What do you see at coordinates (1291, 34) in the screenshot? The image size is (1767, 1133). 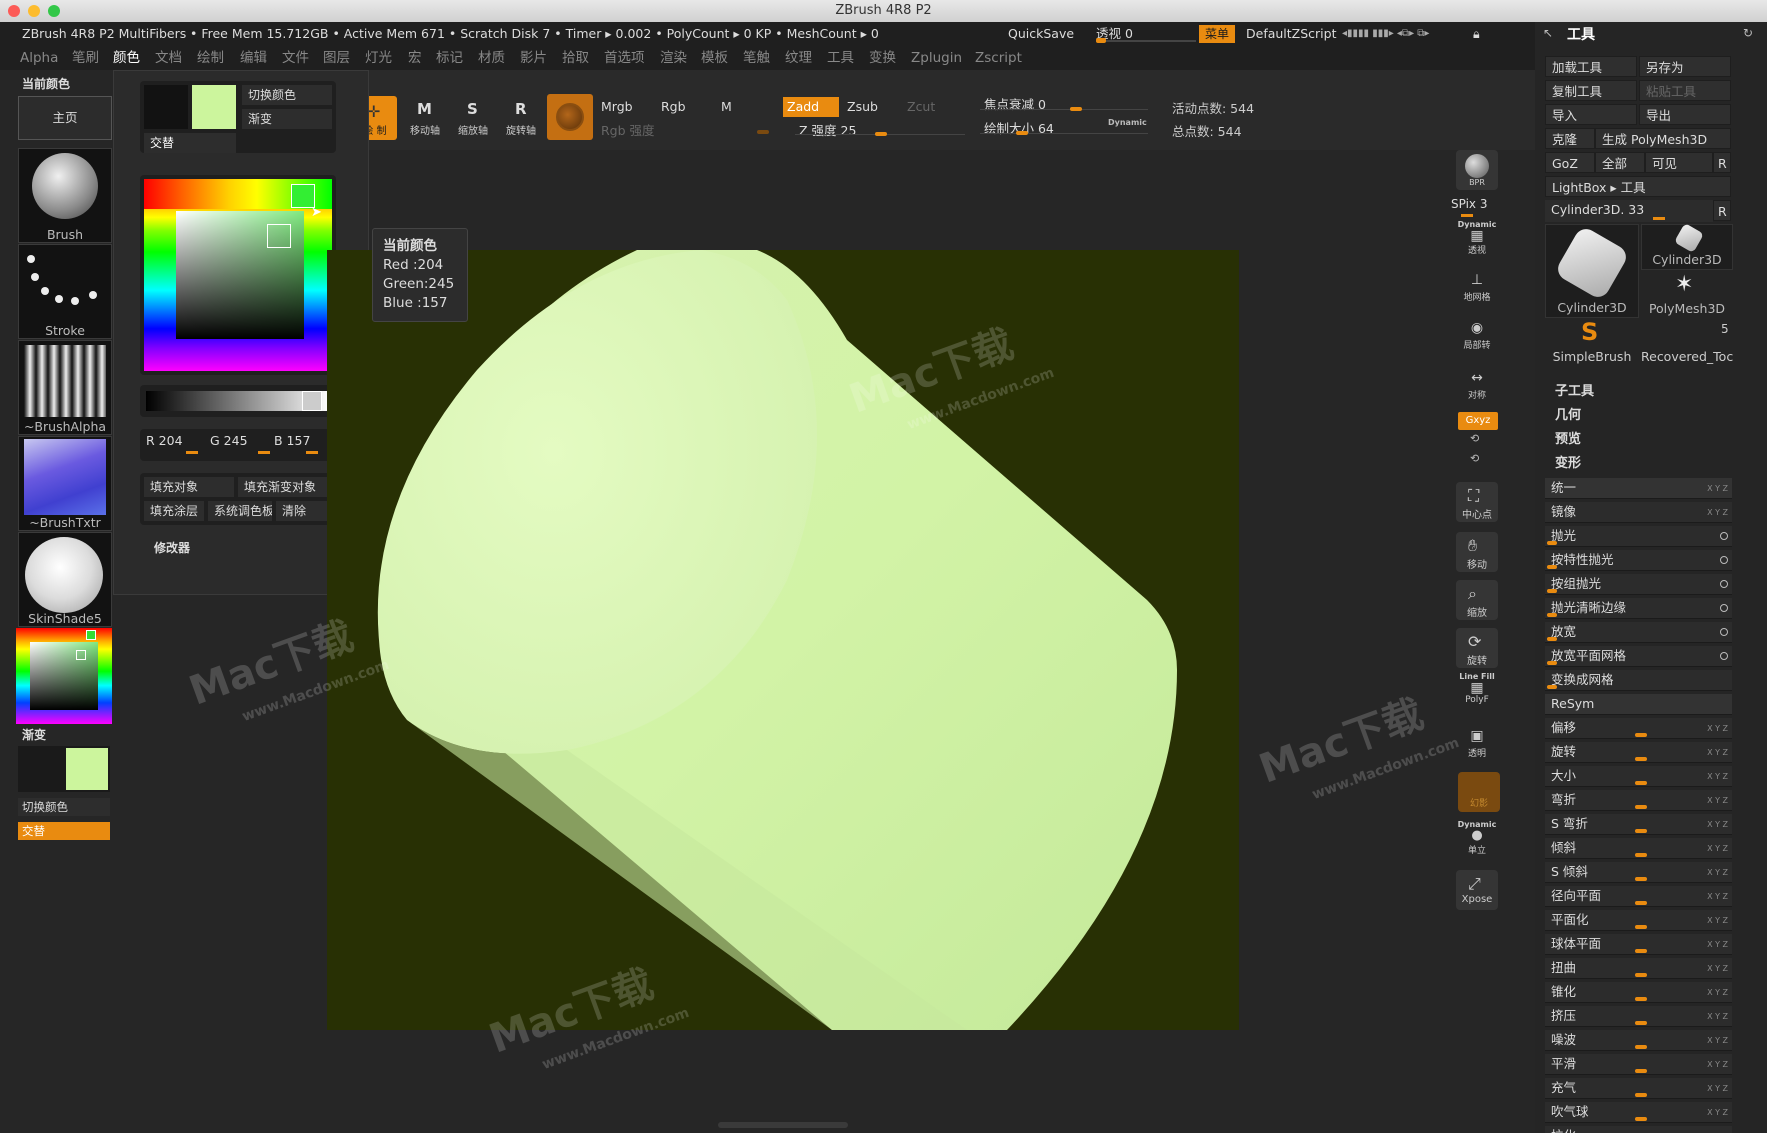 I see `default-zscript-button: DefaultZScript` at bounding box center [1291, 34].